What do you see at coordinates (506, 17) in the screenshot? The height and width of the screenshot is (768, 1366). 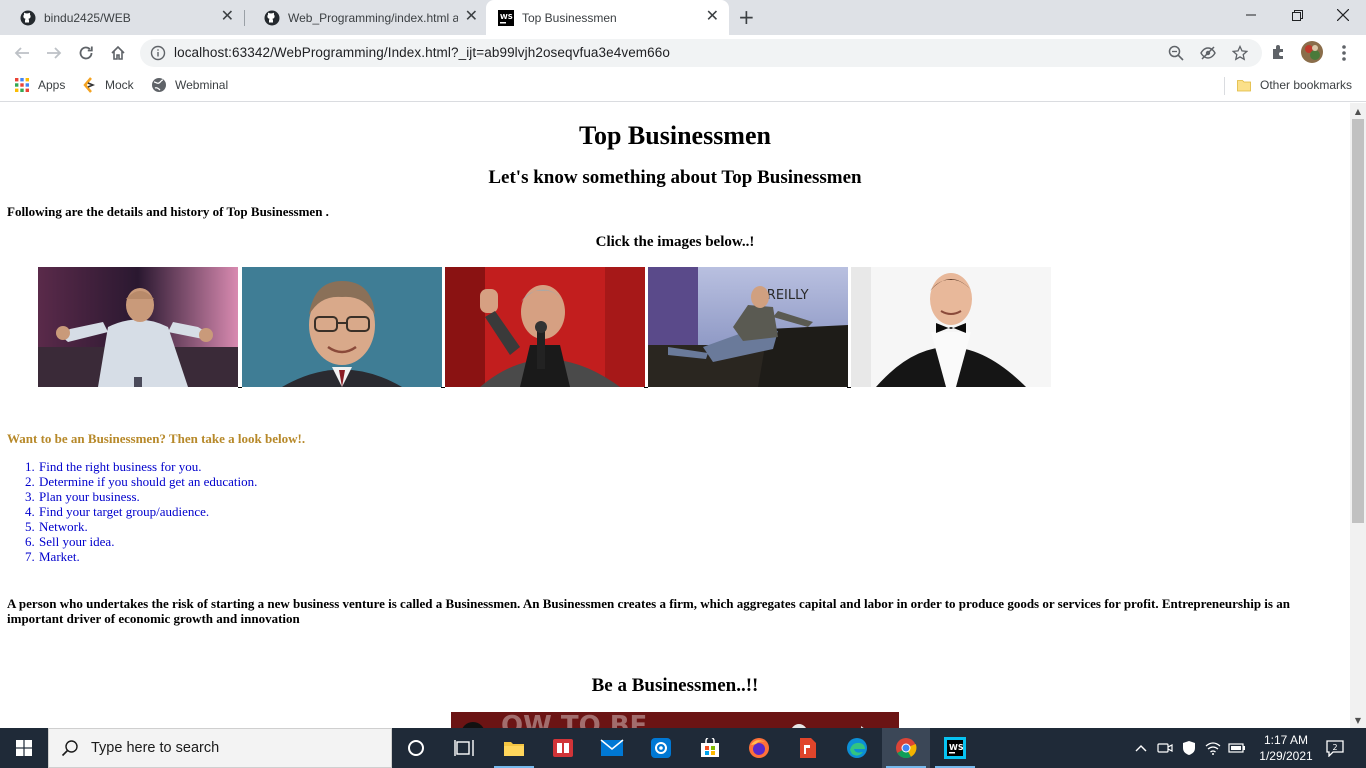 I see `svg-text: WS` at bounding box center [506, 17].